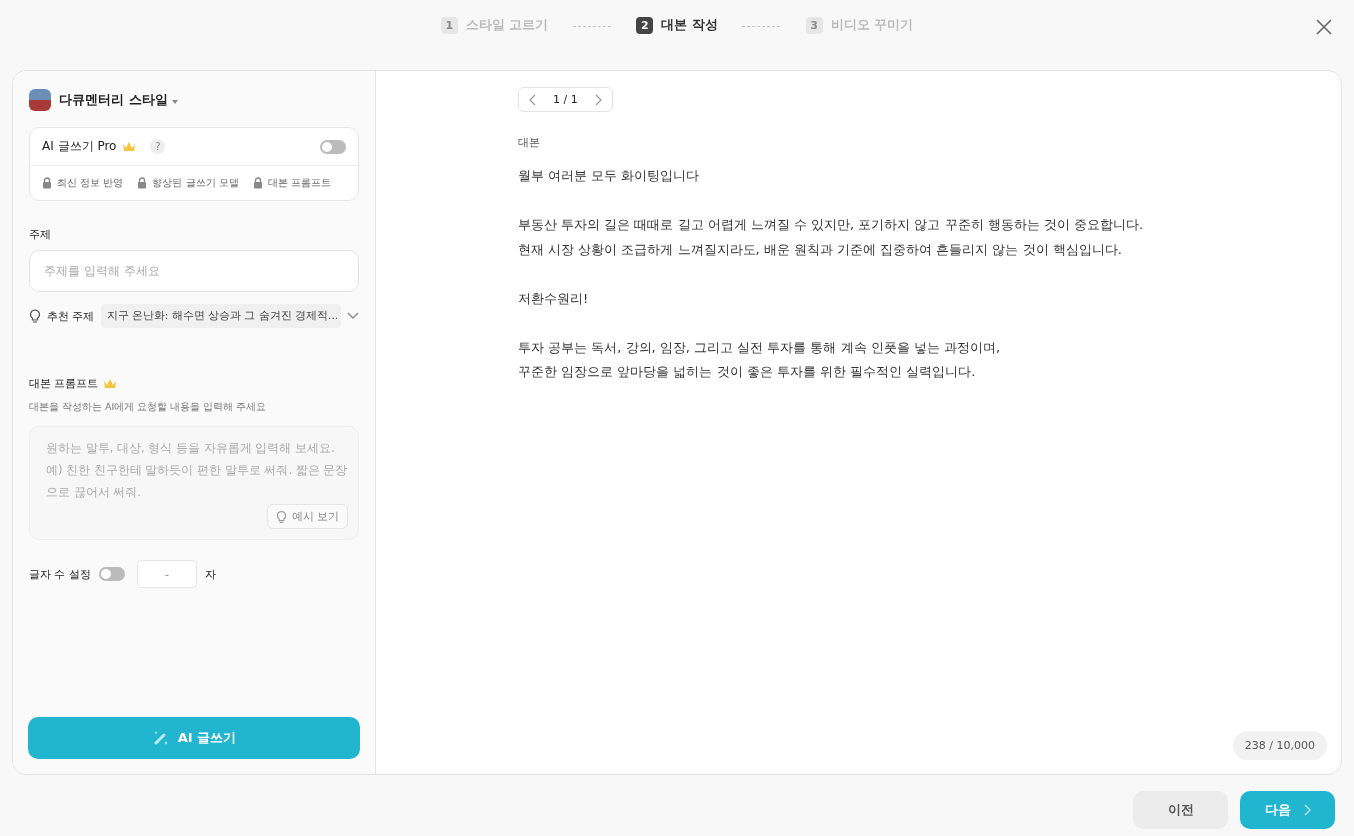 This screenshot has height=836, width=1354. What do you see at coordinates (554, 298) in the screenshot?
I see `script-line: 저환수원리!` at bounding box center [554, 298].